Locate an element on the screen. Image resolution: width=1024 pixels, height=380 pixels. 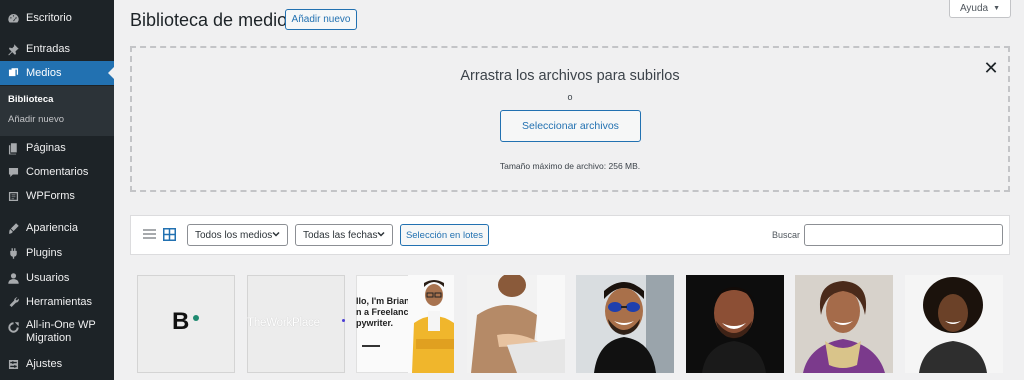
media-type-select: Todos los medios is located at coordinates (237, 235).